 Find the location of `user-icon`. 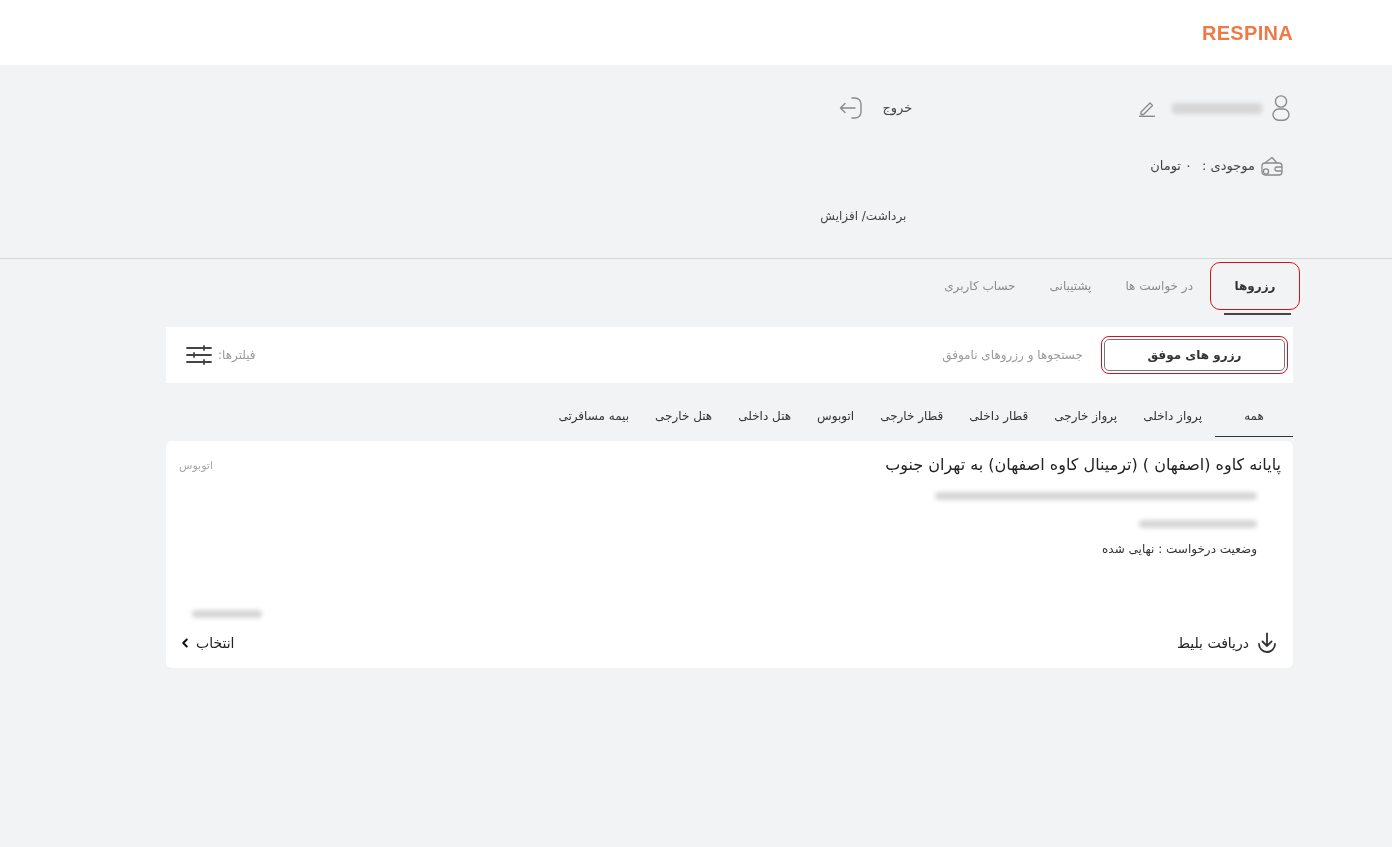

user-icon is located at coordinates (1281, 108).